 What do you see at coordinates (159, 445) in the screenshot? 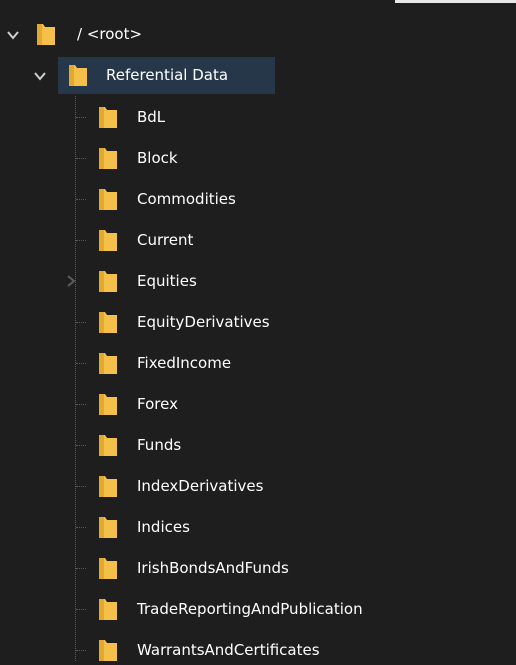
I see `tree-node-child: Funds` at bounding box center [159, 445].